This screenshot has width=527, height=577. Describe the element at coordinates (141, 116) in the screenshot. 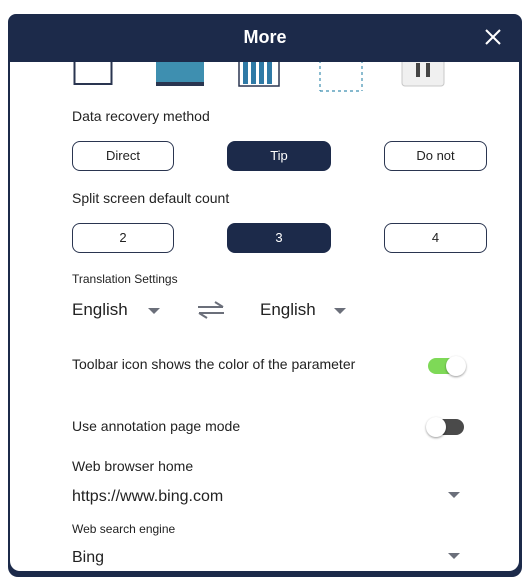

I see `data-recovery-label: Data recovery method` at that location.